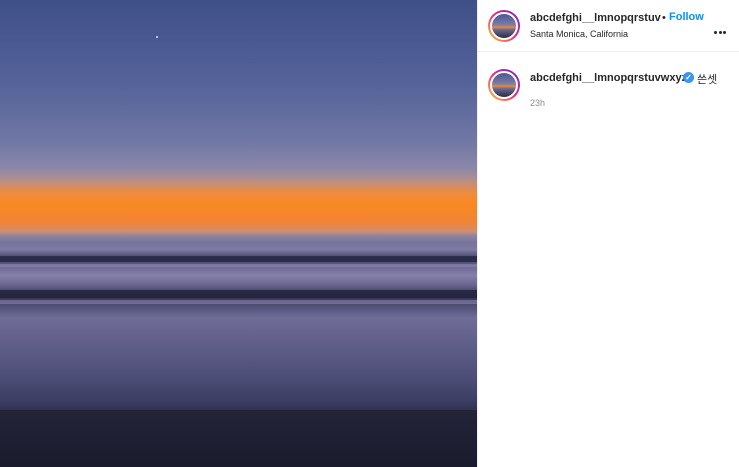  I want to click on caption-avatar, so click(504, 85).